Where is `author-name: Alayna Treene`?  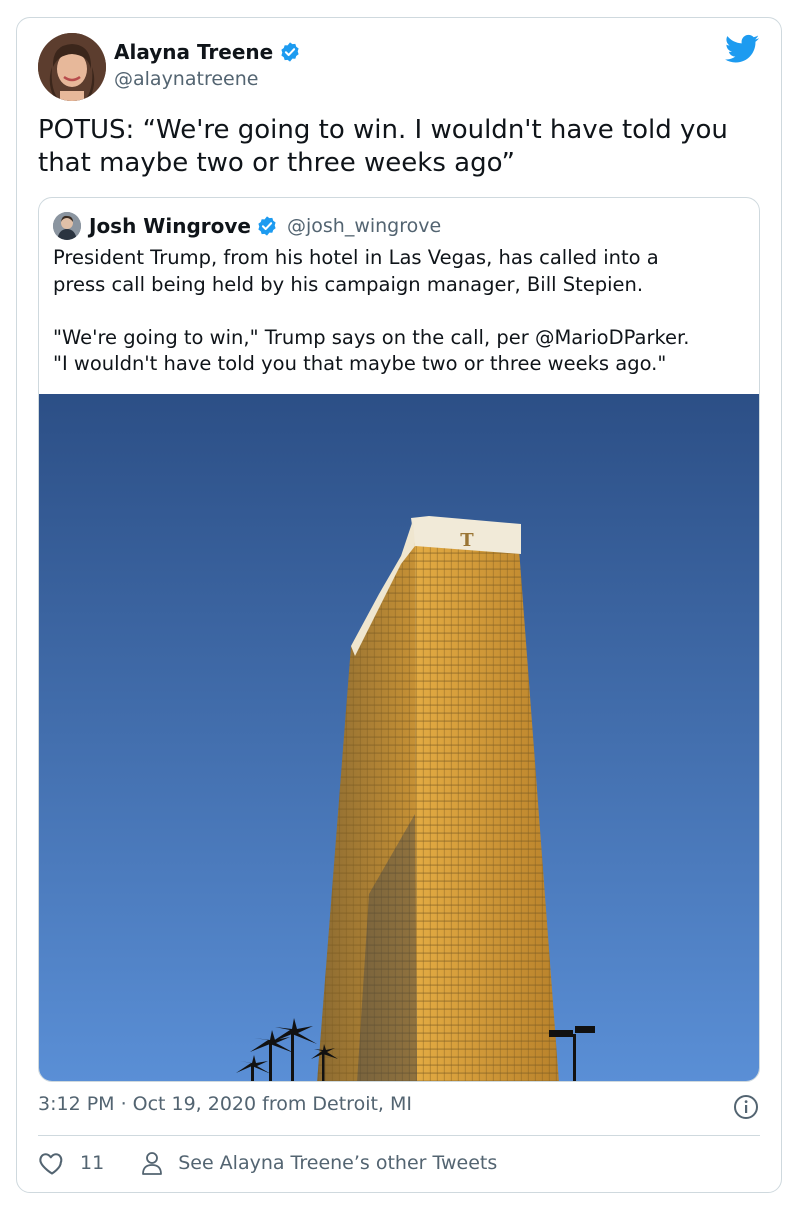 author-name: Alayna Treene is located at coordinates (193, 52).